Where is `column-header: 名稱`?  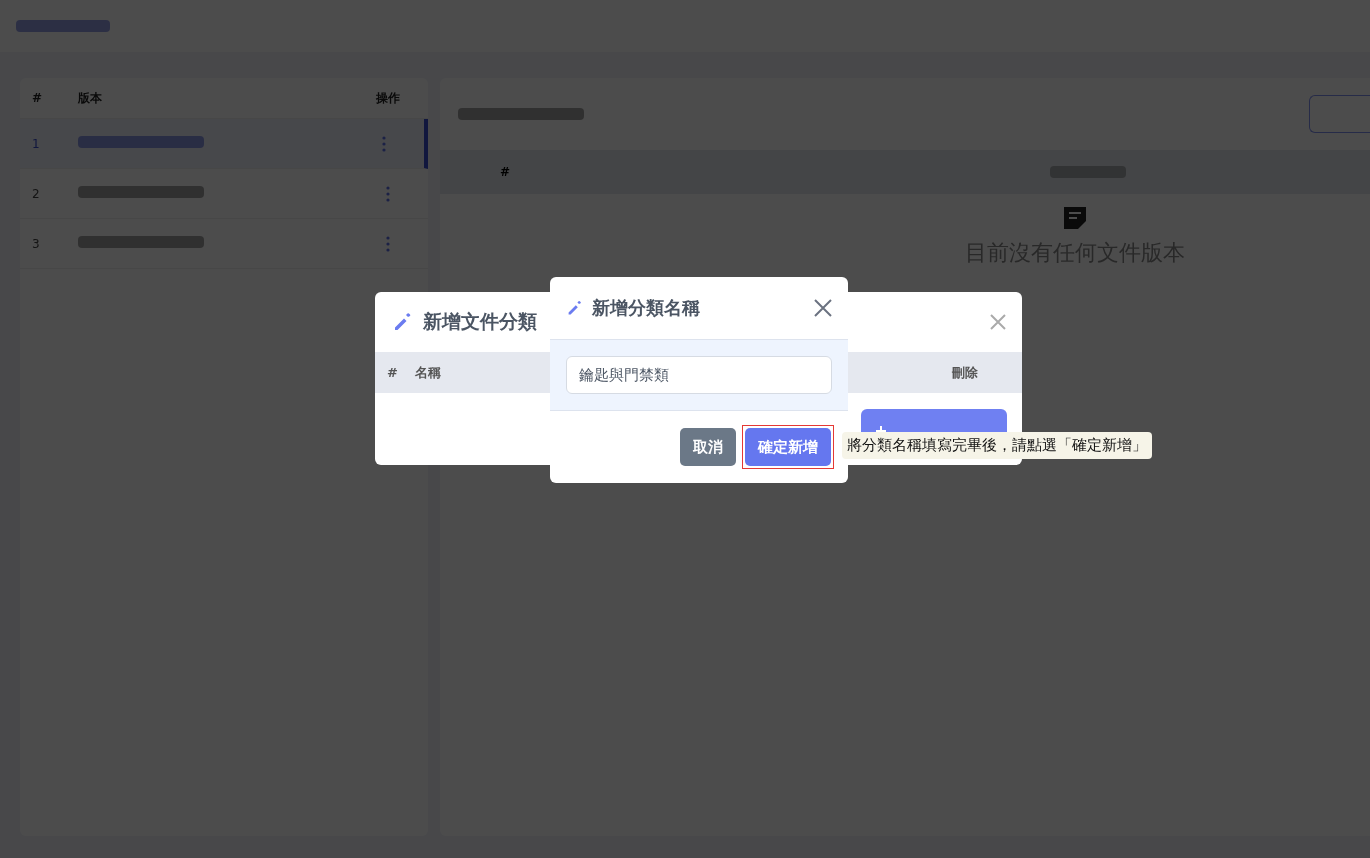 column-header: 名稱 is located at coordinates (428, 372).